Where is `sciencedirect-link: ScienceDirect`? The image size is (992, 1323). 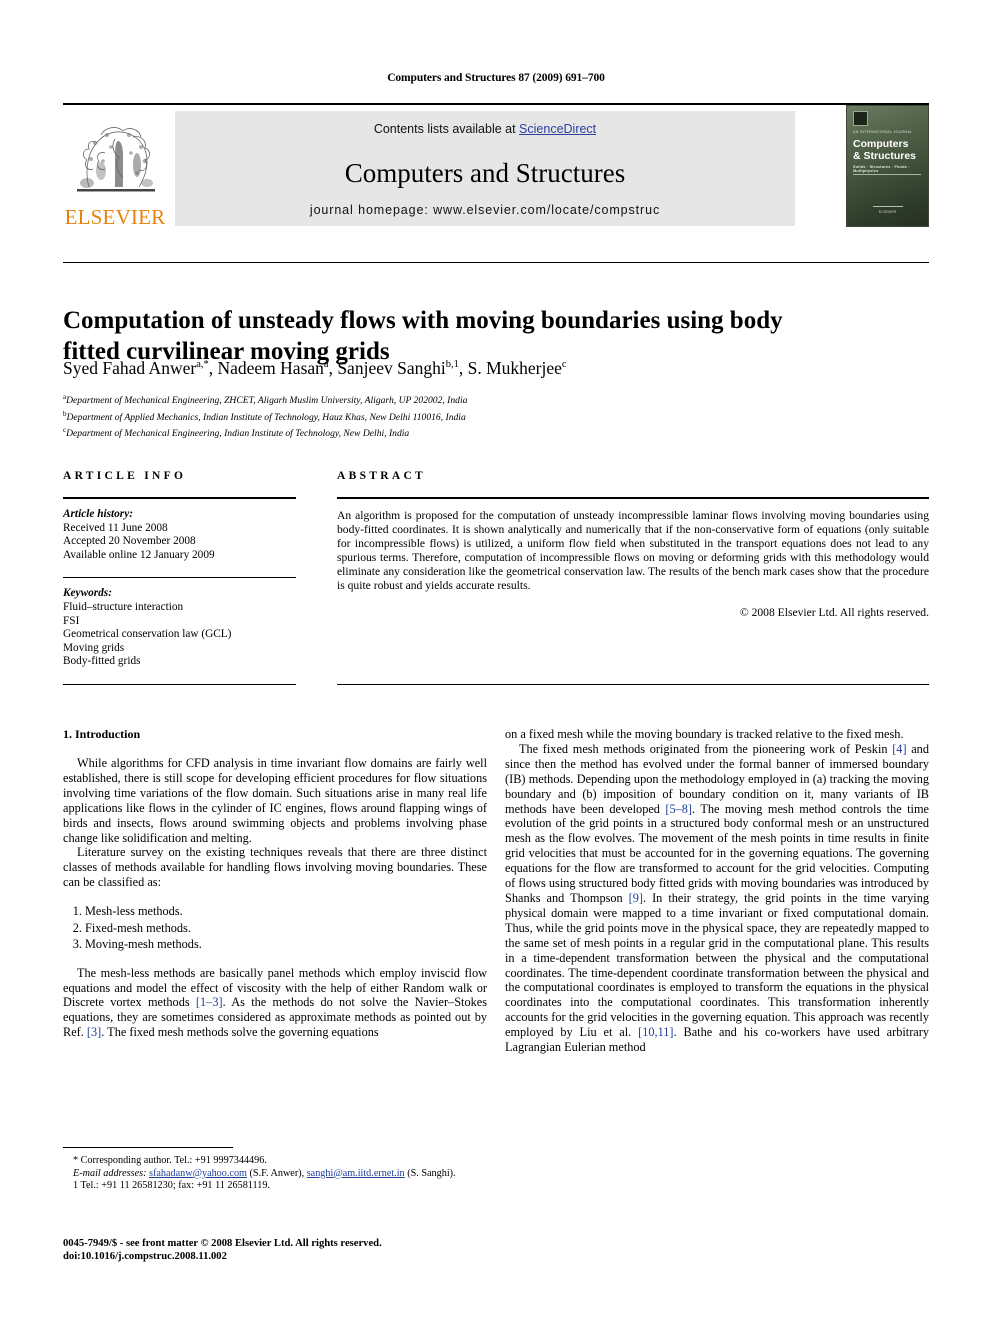 sciencedirect-link: ScienceDirect is located at coordinates (557, 129).